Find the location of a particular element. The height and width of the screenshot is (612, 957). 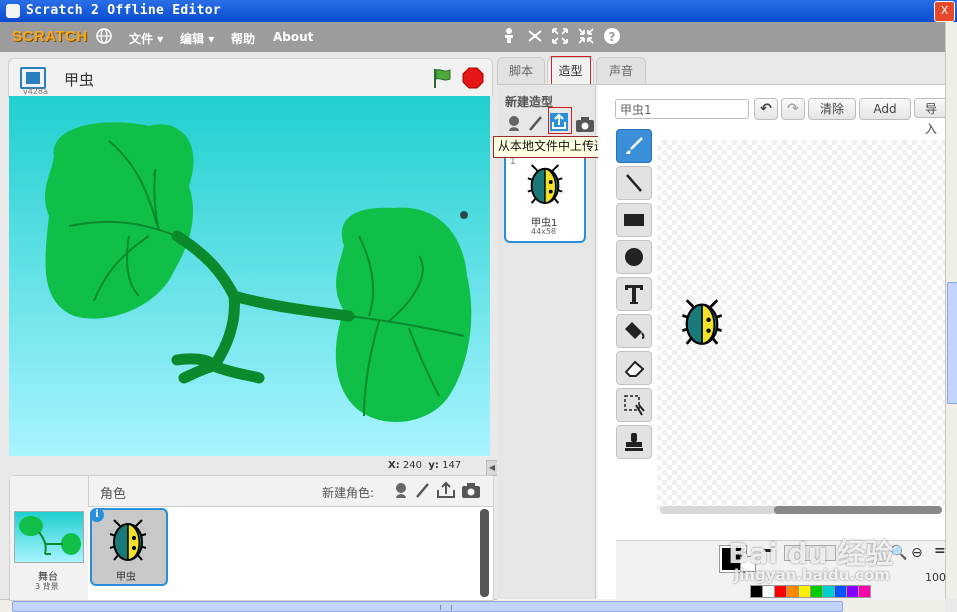

stamp-icon is located at coordinates (634, 442).